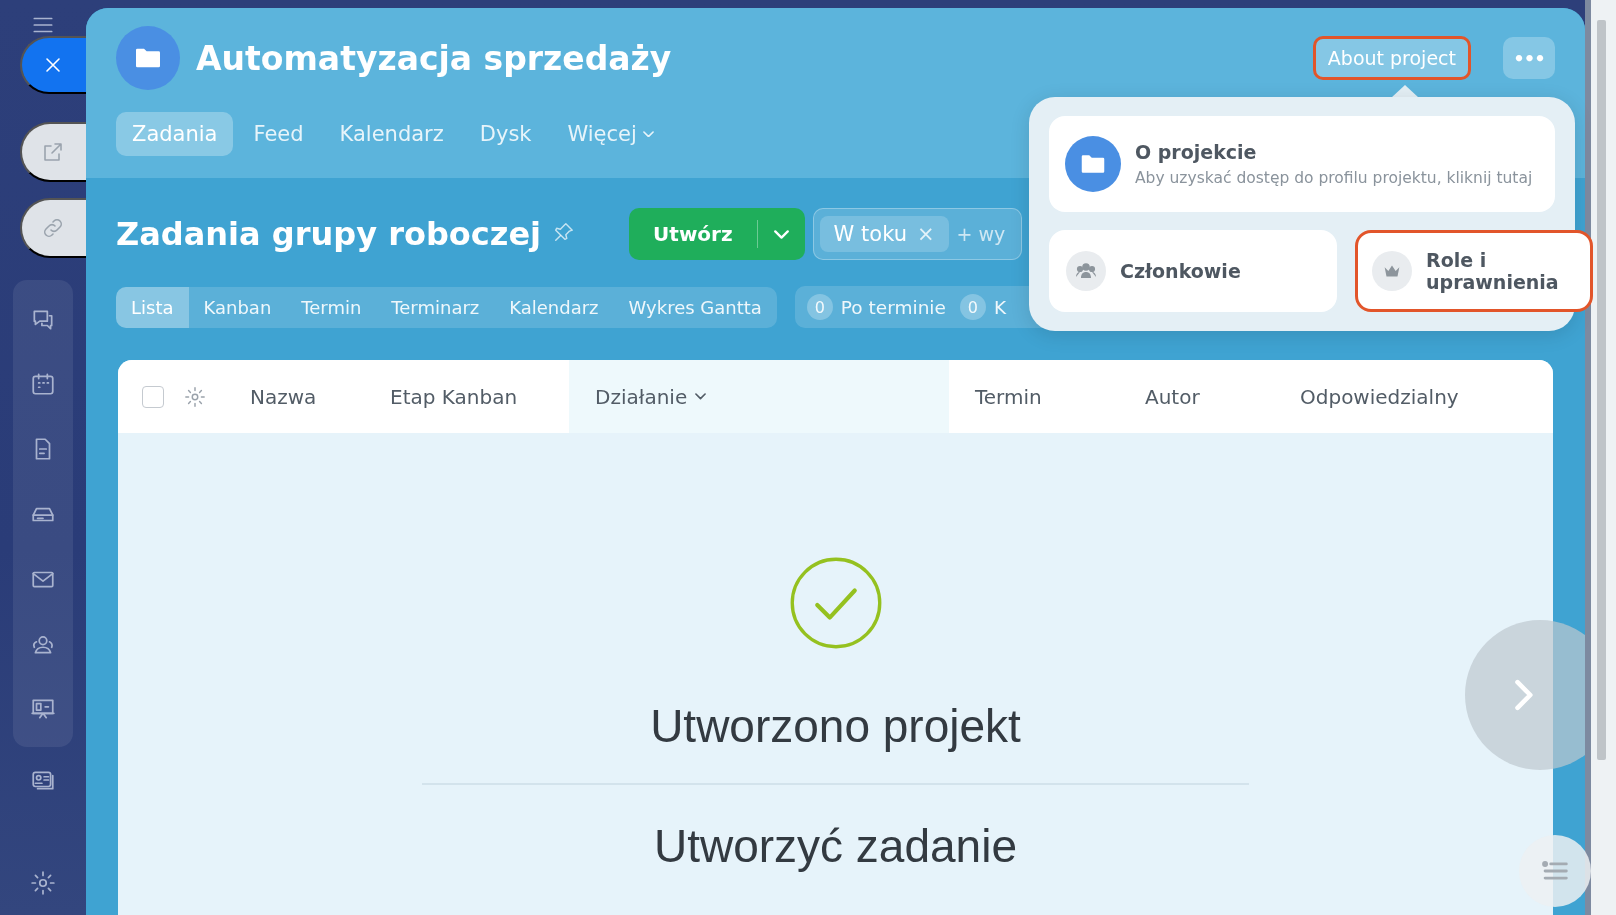  What do you see at coordinates (329, 234) in the screenshot?
I see `page-title: Zadania grupy roboczej` at bounding box center [329, 234].